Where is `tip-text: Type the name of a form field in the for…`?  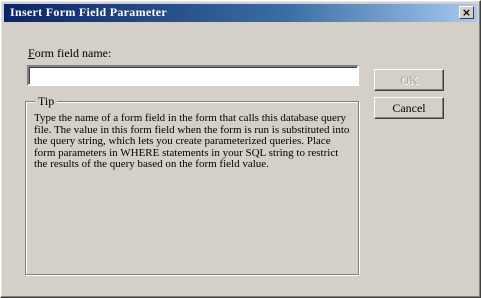 tip-text: Type the name of a form field in the for… is located at coordinates (192, 141).